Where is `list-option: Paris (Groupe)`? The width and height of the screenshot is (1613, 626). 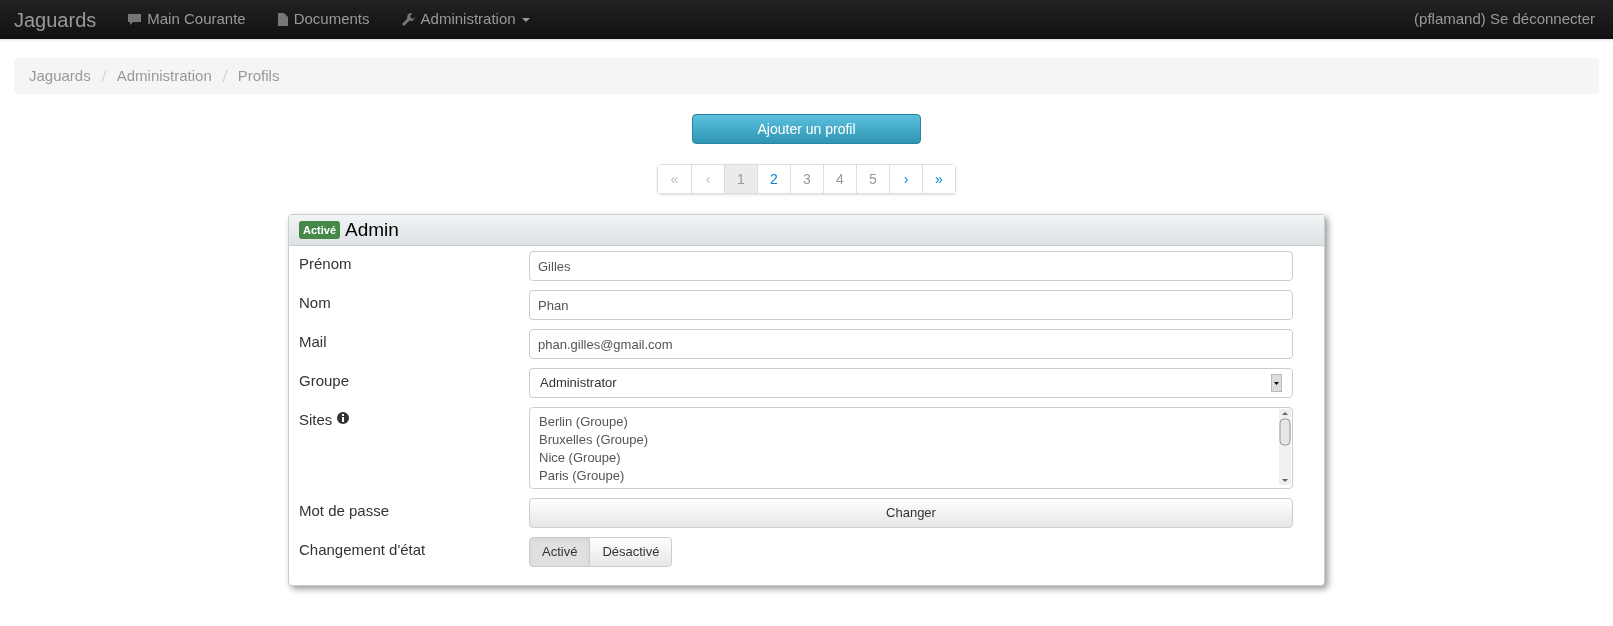
list-option: Paris (Groupe) is located at coordinates (909, 476).